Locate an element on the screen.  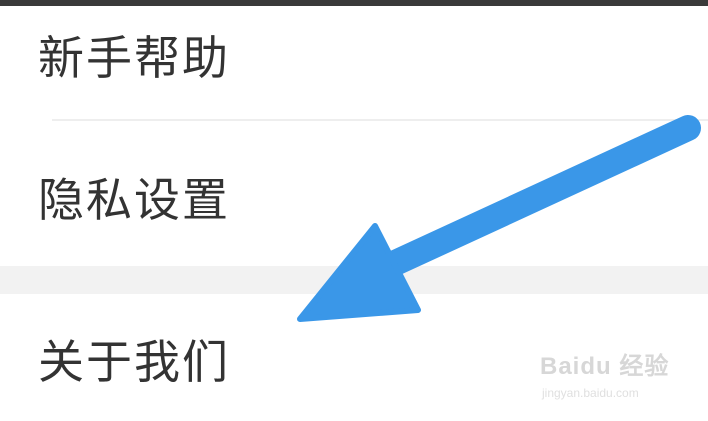
menu-item-label: 隐私设置 is located at coordinates (134, 200).